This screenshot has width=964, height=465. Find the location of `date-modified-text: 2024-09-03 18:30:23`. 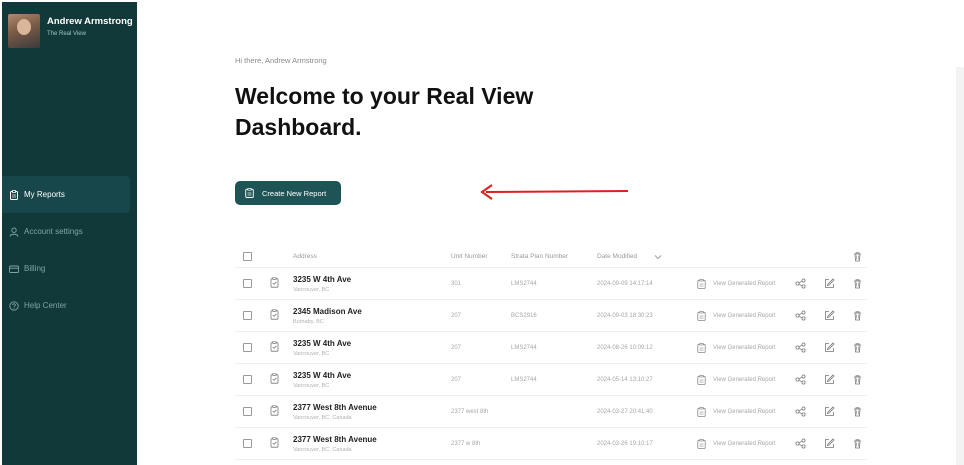

date-modified-text: 2024-09-03 18:30:23 is located at coordinates (625, 315).